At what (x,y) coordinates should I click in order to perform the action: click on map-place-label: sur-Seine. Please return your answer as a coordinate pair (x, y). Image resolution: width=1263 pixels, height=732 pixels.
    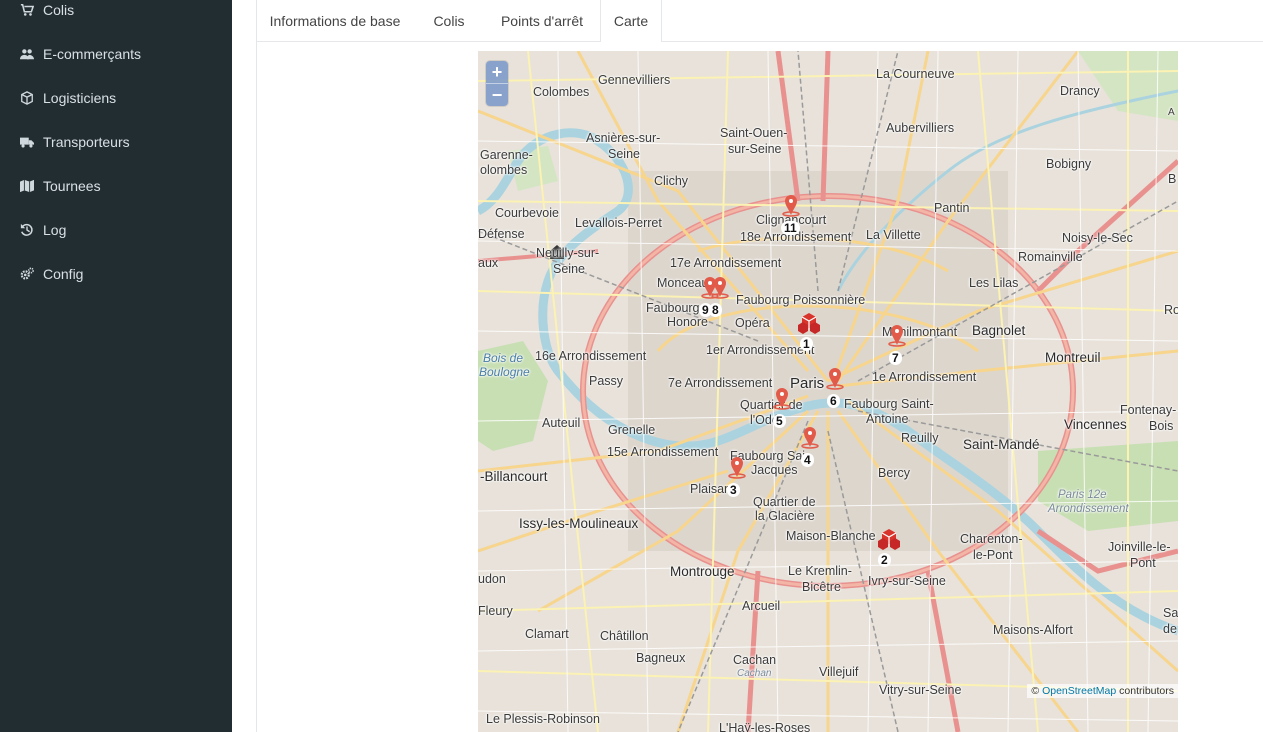
    Looking at the image, I should click on (755, 149).